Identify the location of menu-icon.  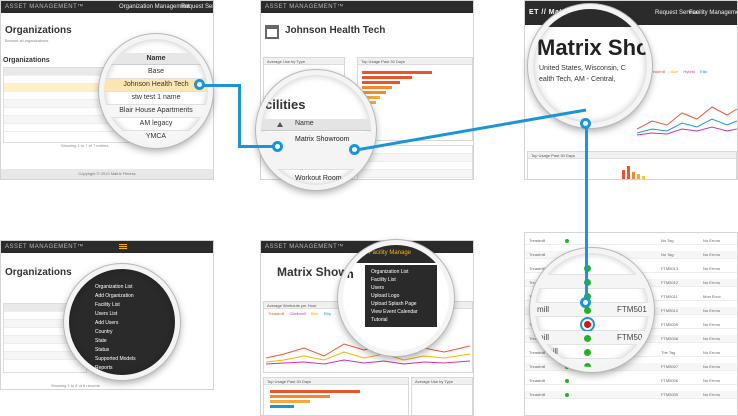
(123, 244).